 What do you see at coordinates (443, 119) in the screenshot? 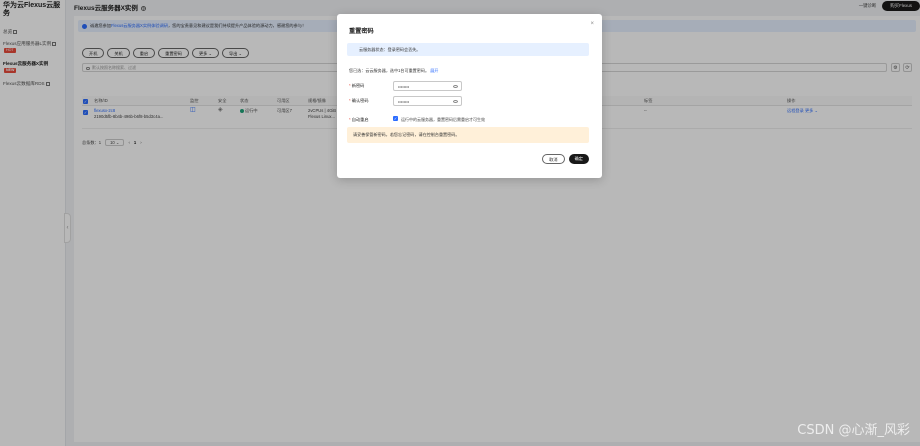
I see `auto-restart-text: 运行中的云服务器，重置密码后需重启才可生效` at bounding box center [443, 119].